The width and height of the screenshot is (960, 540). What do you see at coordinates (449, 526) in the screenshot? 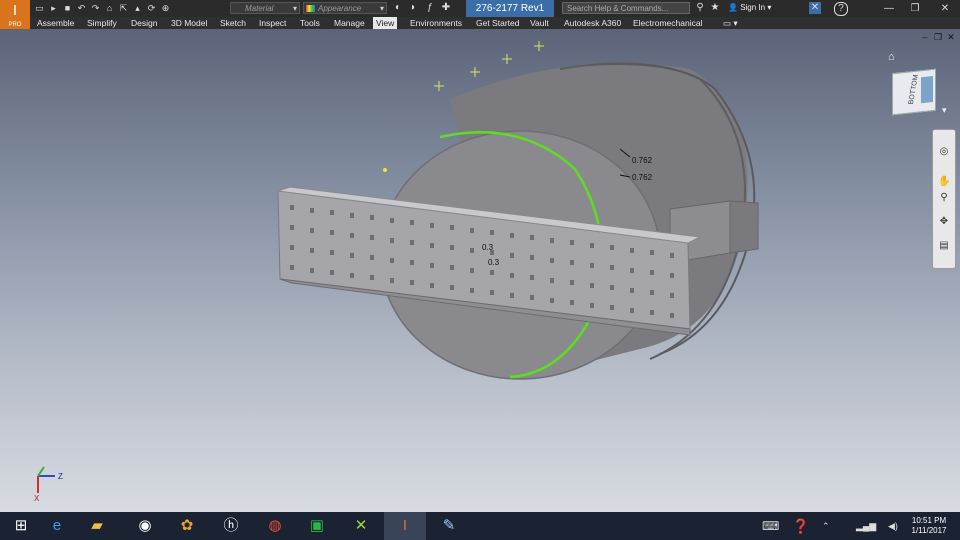
I see `paint-icon: ✎` at bounding box center [449, 526].